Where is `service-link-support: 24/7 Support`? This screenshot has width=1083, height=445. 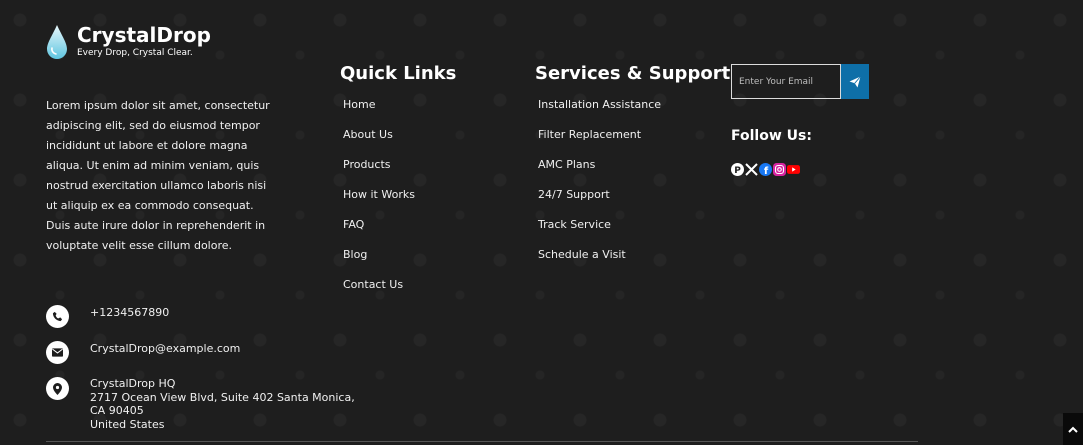
service-link-support: 24/7 Support is located at coordinates (599, 195).